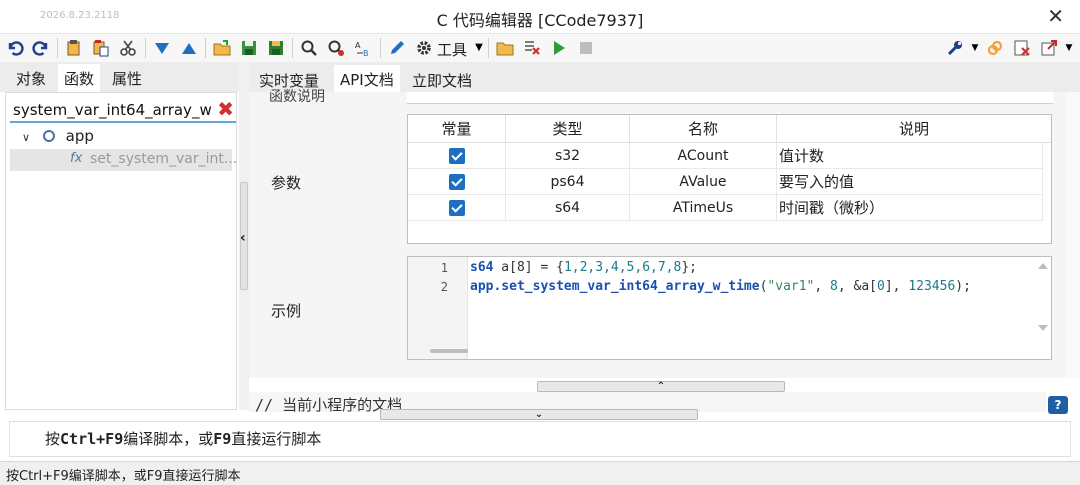 Image resolution: width=1080 pixels, height=485 pixels. What do you see at coordinates (449, 351) in the screenshot?
I see `code-horizontal-scrollbar` at bounding box center [449, 351].